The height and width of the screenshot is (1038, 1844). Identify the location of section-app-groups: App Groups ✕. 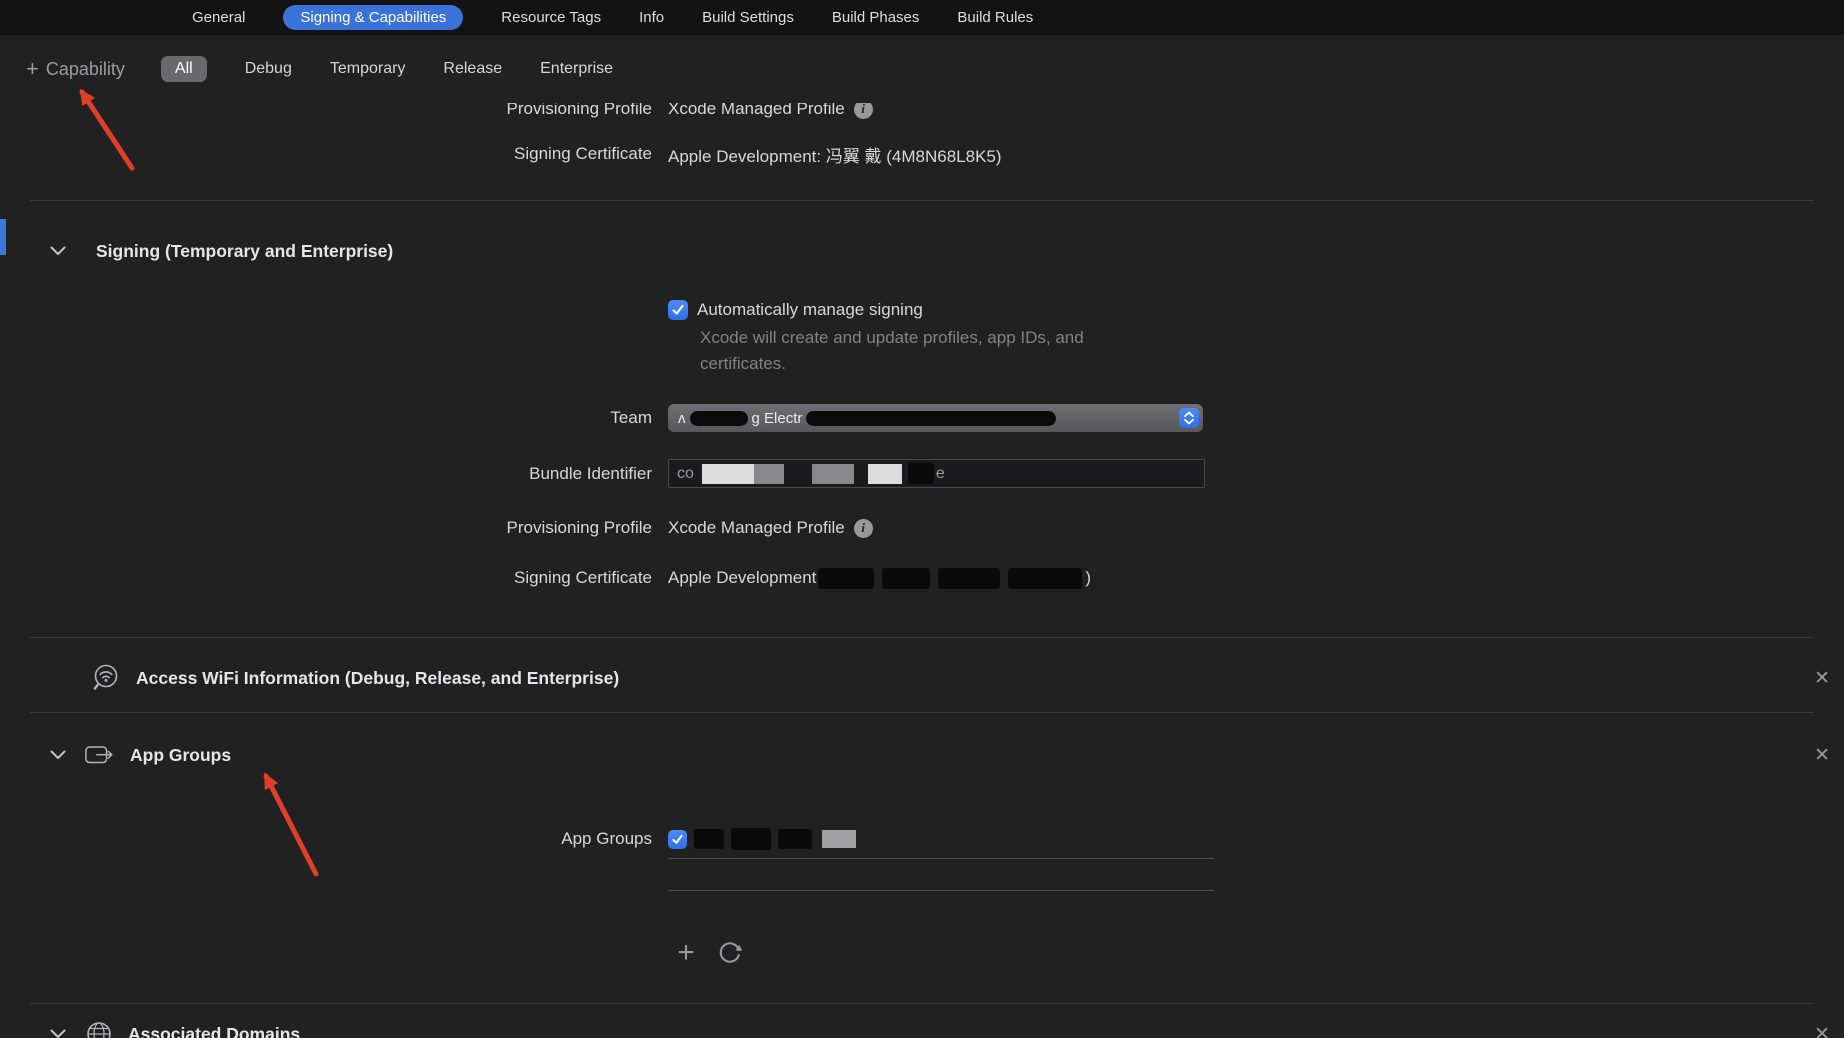
(922, 755).